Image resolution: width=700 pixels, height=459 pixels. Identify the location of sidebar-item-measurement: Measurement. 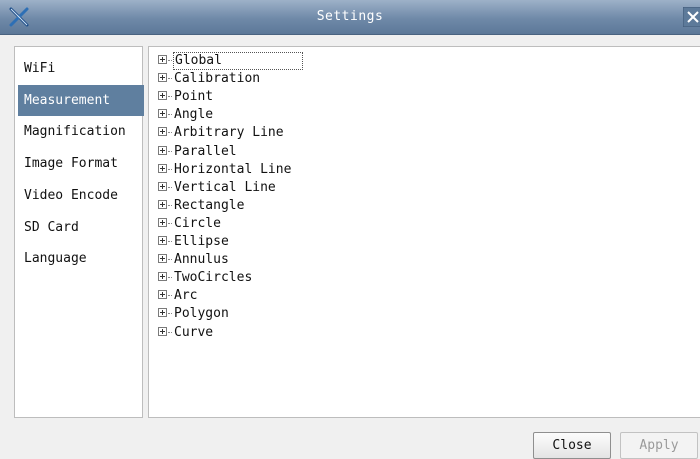
(81, 100).